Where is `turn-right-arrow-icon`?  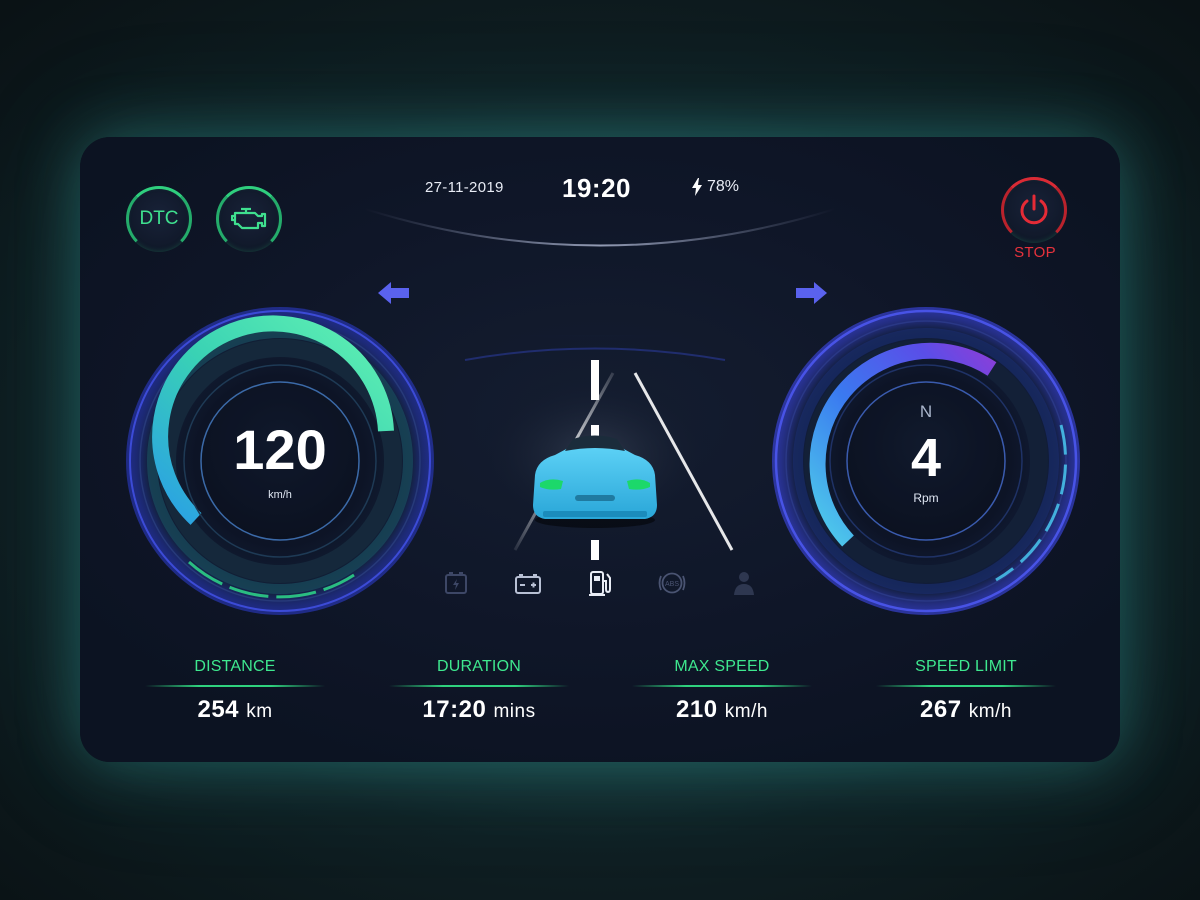 turn-right-arrow-icon is located at coordinates (811, 293).